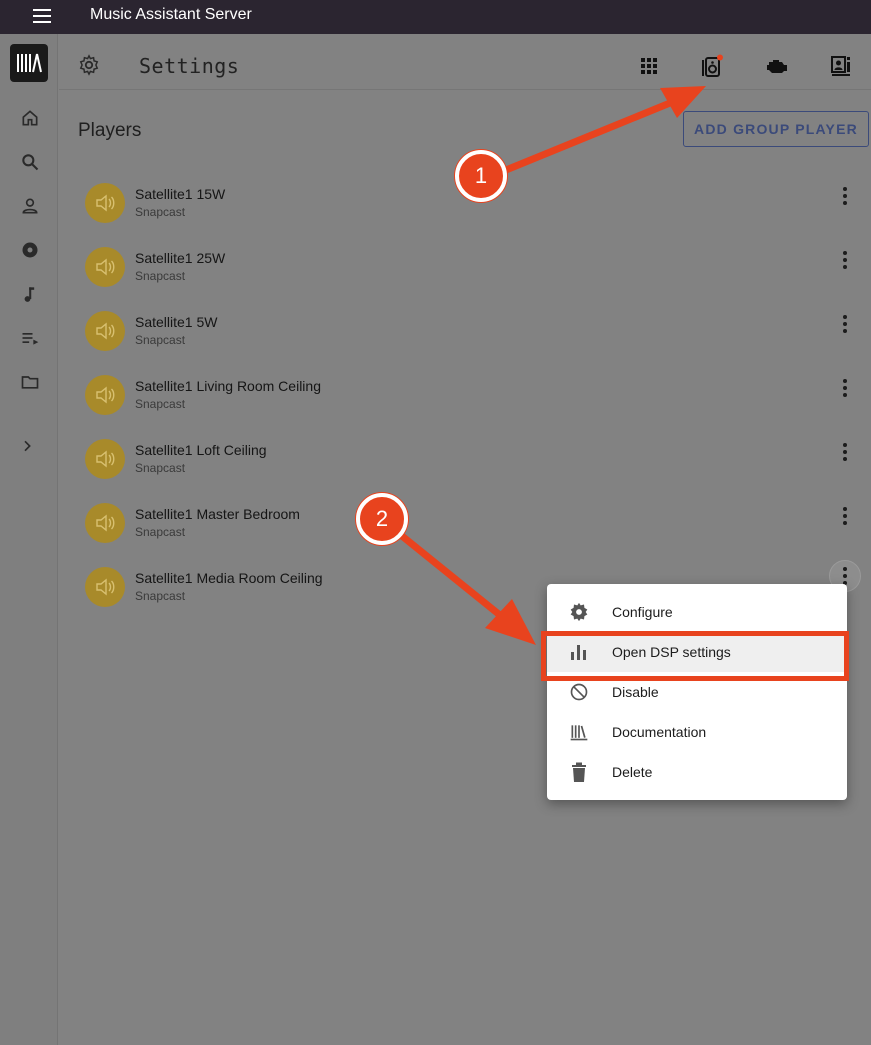  What do you see at coordinates (29, 539) in the screenshot?
I see `nav-rail` at bounding box center [29, 539].